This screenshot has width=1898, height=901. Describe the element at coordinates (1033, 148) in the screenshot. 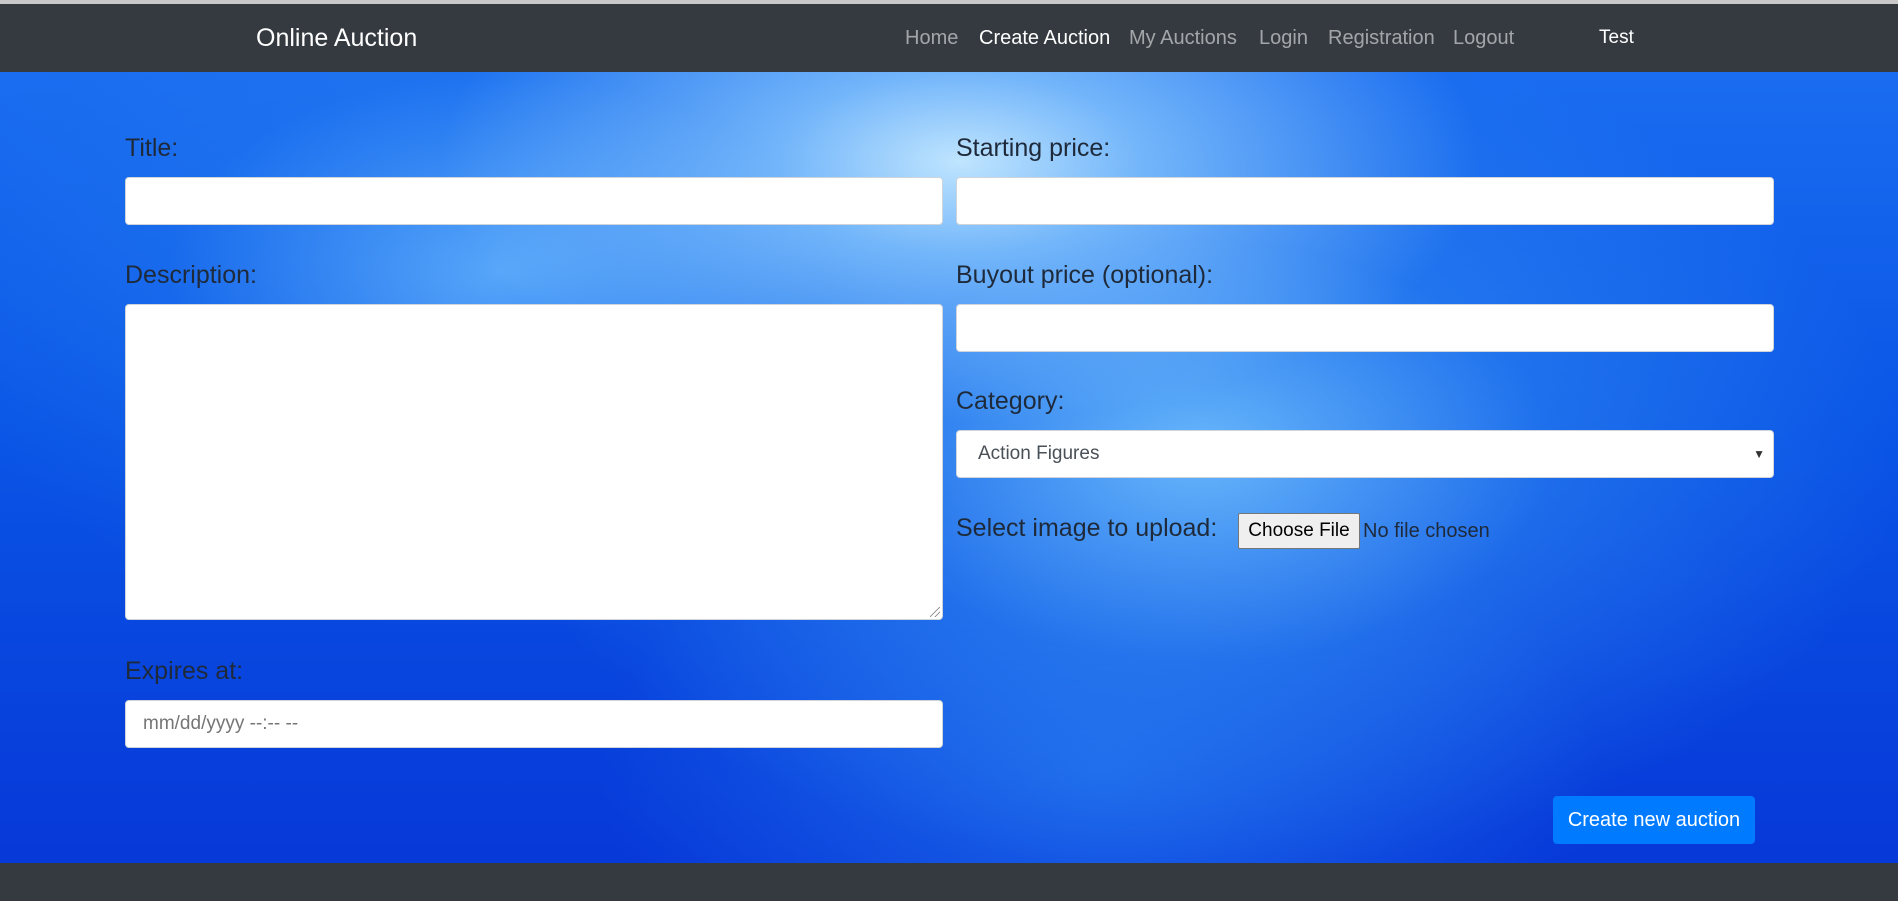

I see `starting-price-label: Starting price:` at that location.